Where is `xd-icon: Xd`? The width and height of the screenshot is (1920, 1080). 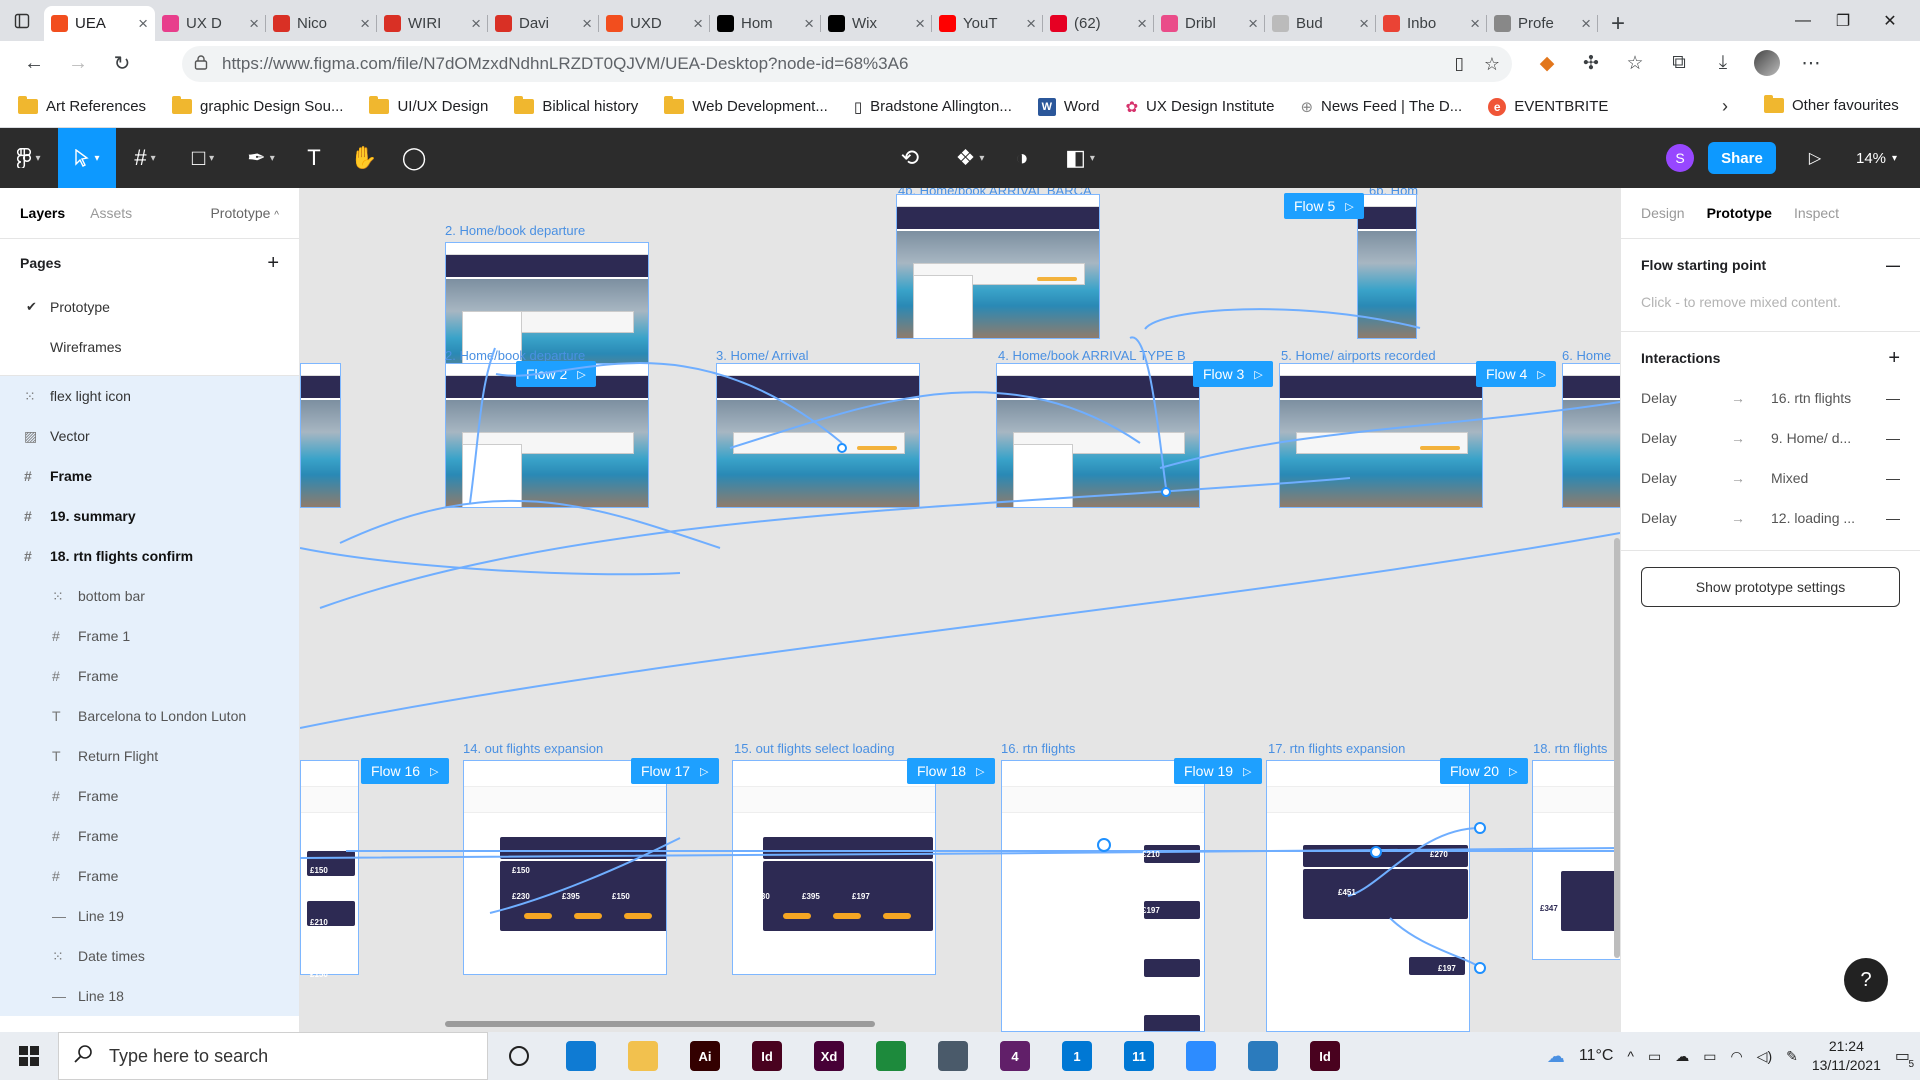
xd-icon: Xd is located at coordinates (829, 1056).